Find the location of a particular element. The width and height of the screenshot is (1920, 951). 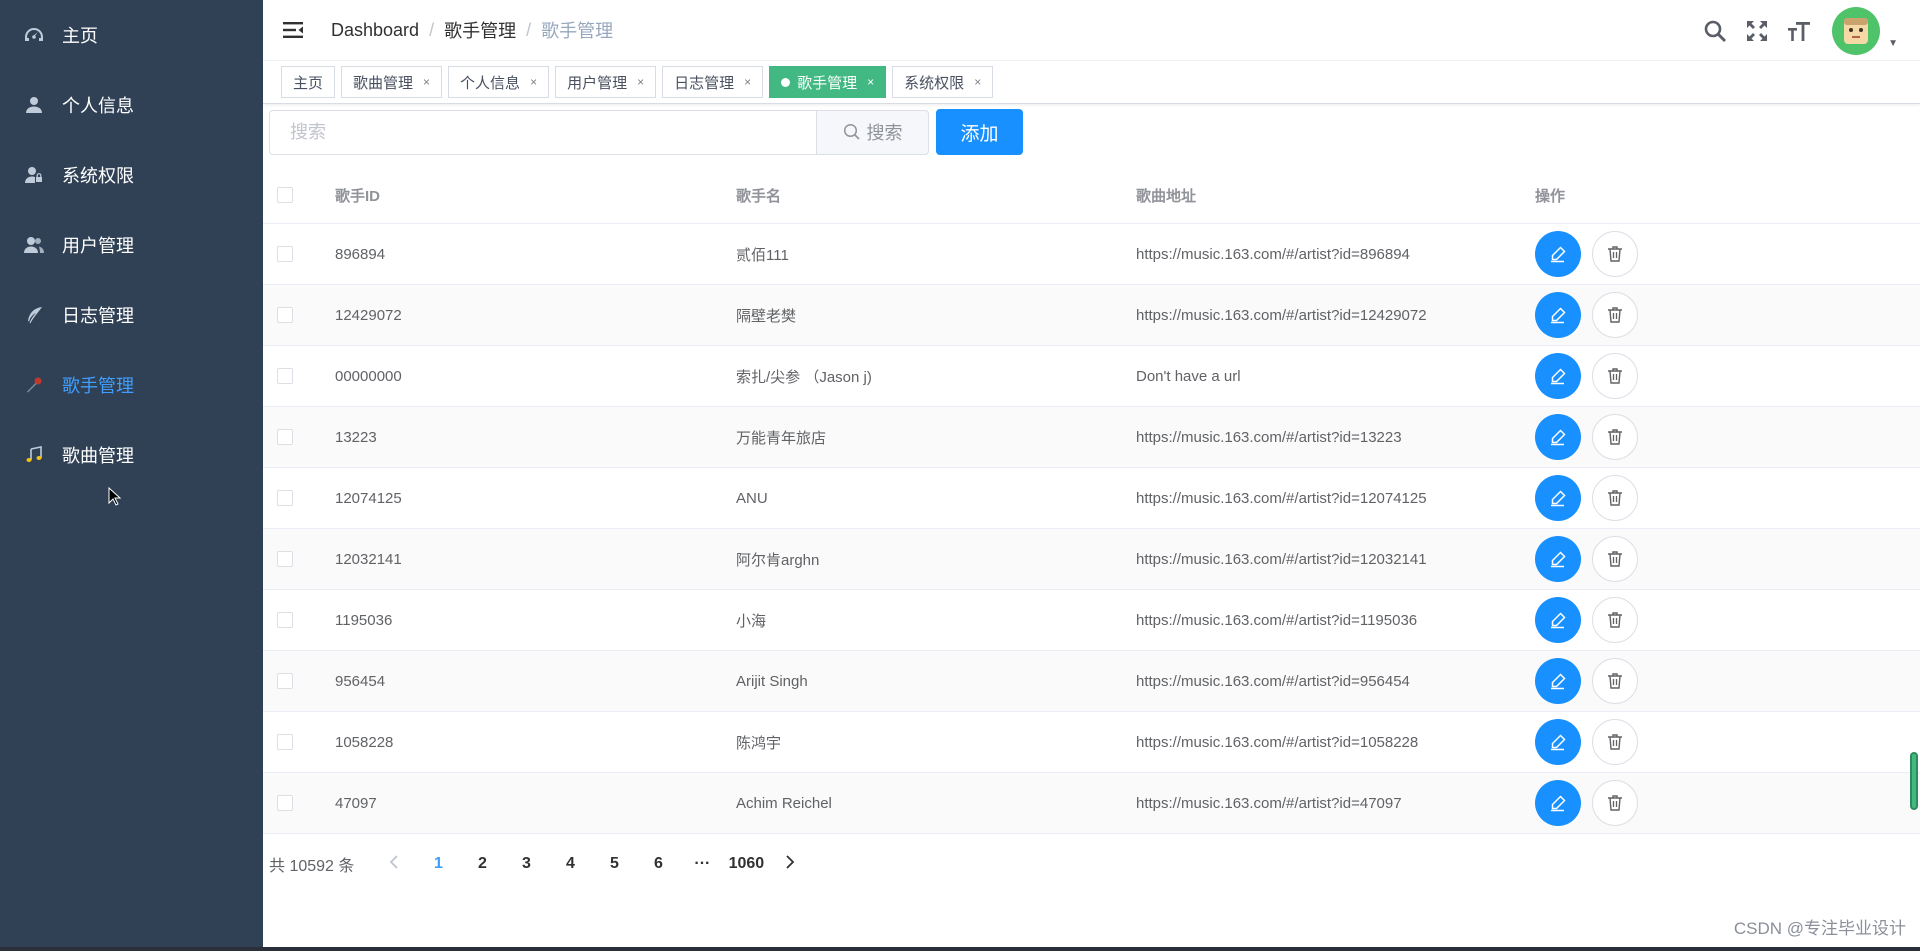

sidebar-item-users: 用户管理 is located at coordinates (131, 245).